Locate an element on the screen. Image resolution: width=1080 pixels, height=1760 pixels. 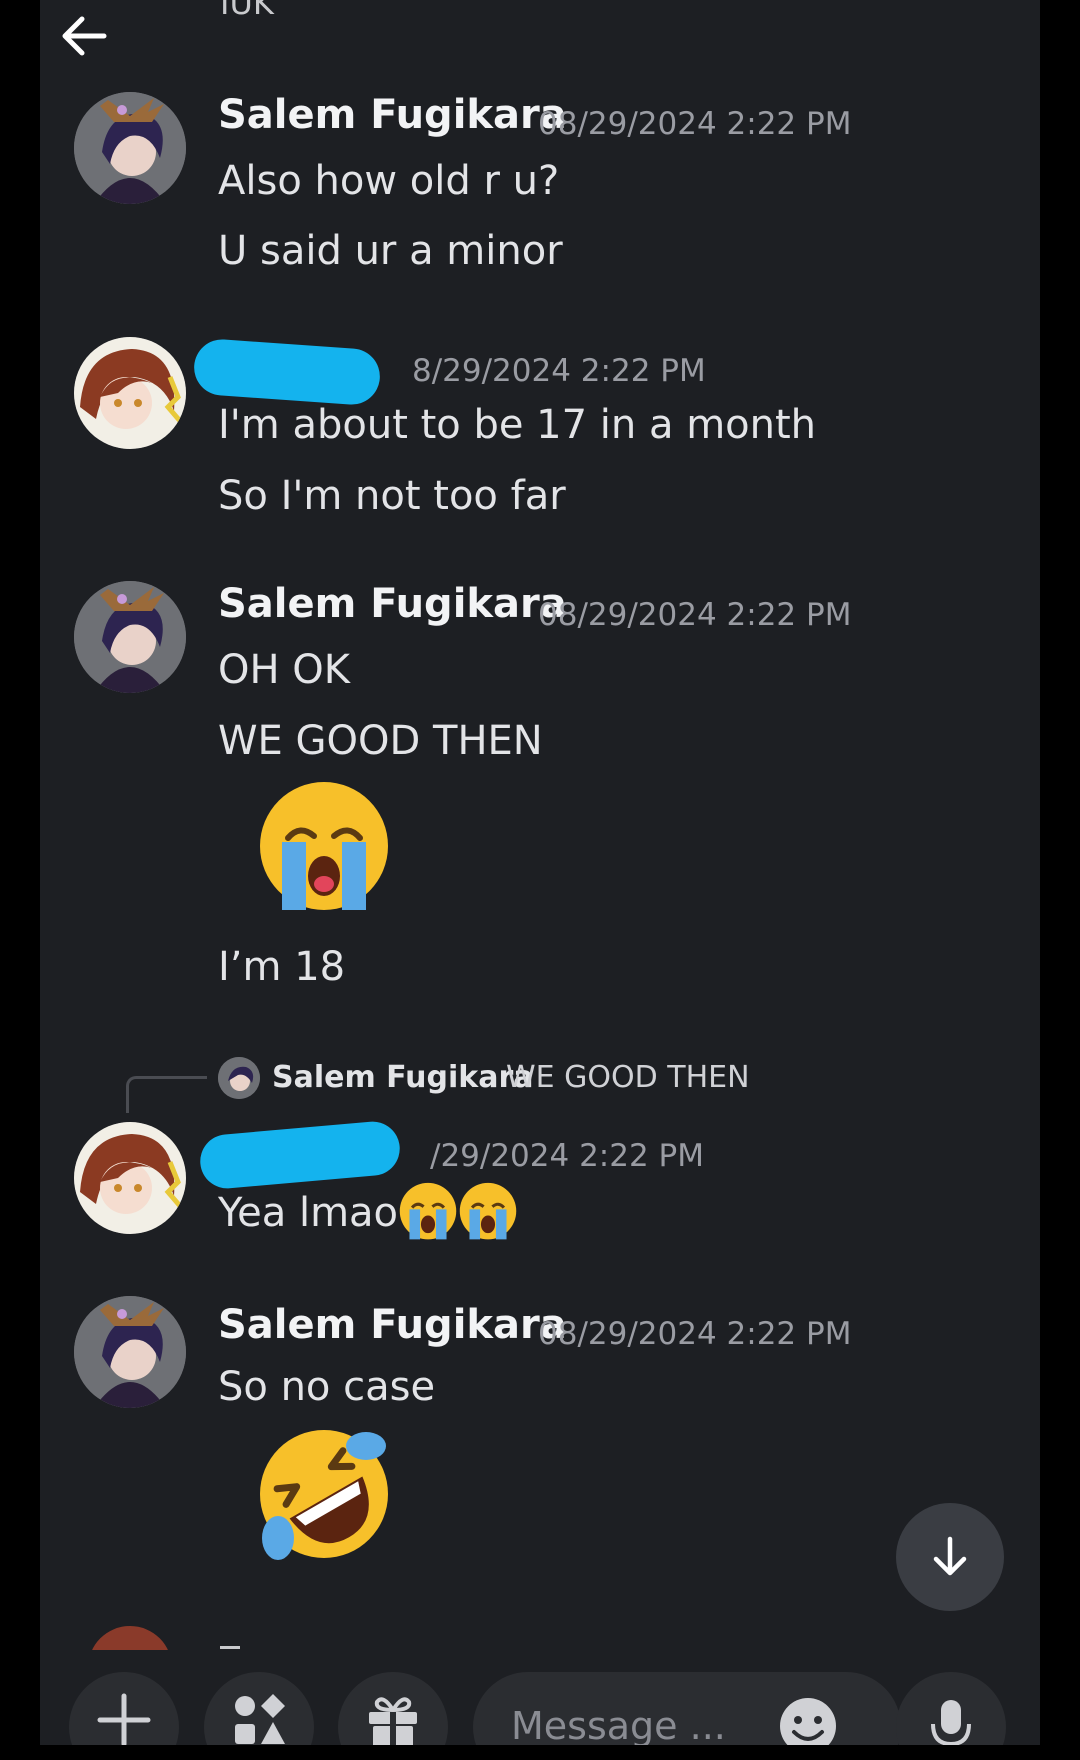
arrow-left-icon is located at coordinates (84, 36).